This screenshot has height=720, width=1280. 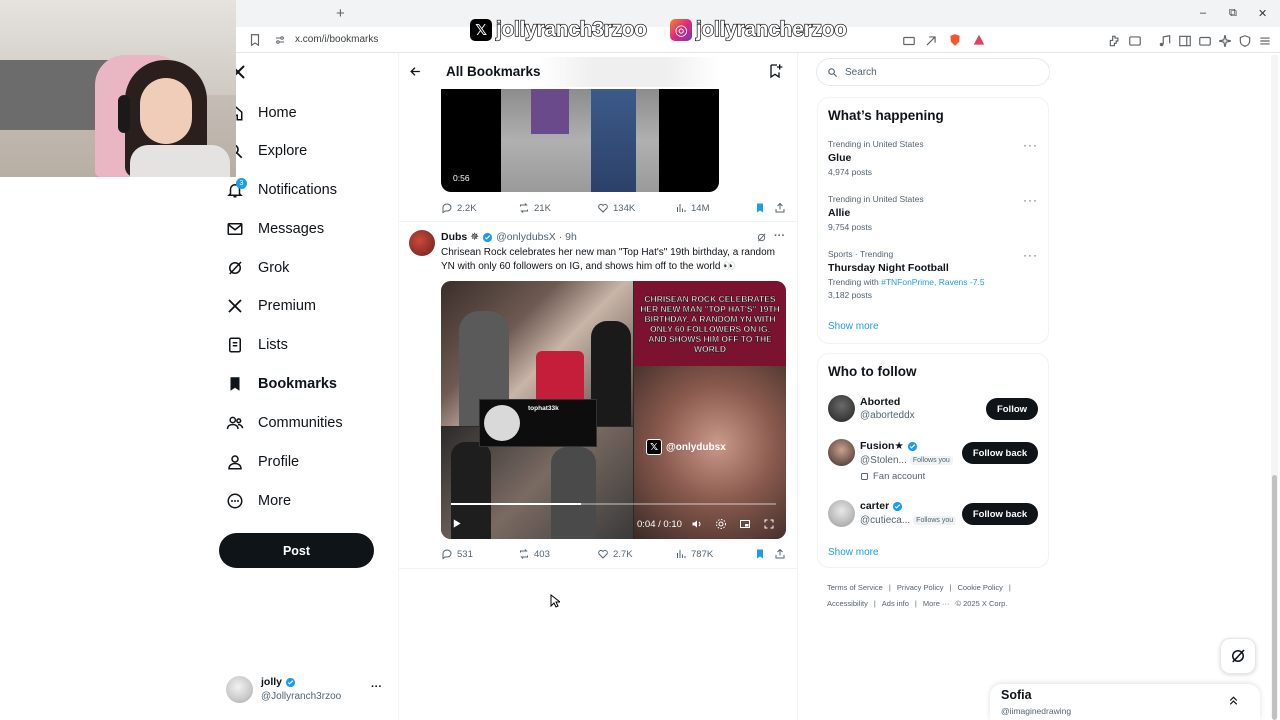 I want to click on views-button: 787K, so click(x=694, y=554).